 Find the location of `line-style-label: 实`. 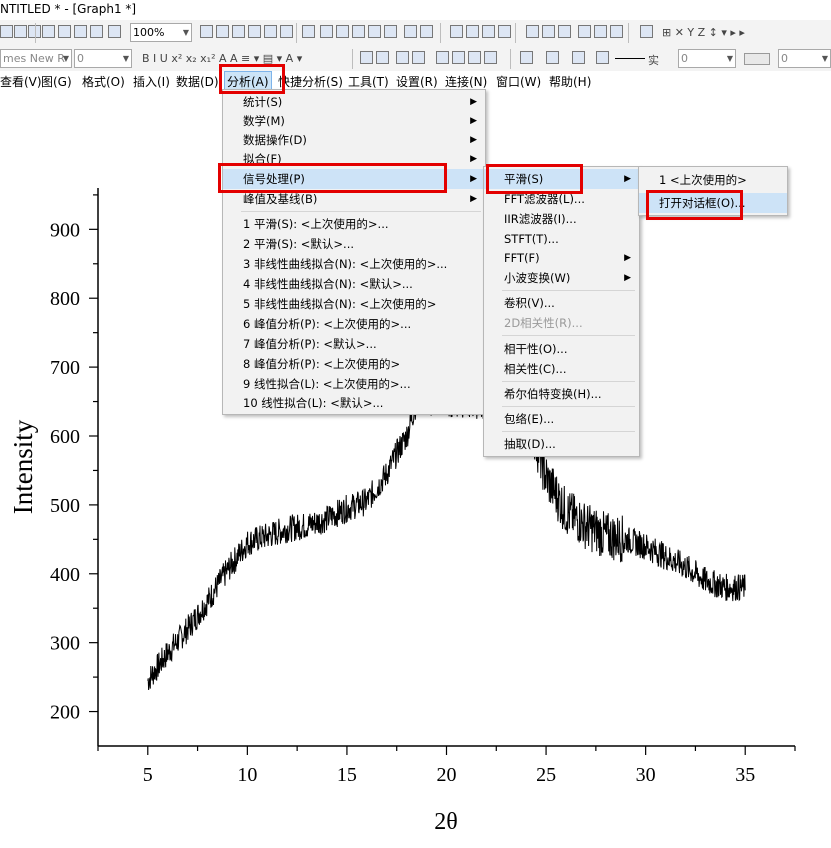

line-style-label: 实 is located at coordinates (653, 60).